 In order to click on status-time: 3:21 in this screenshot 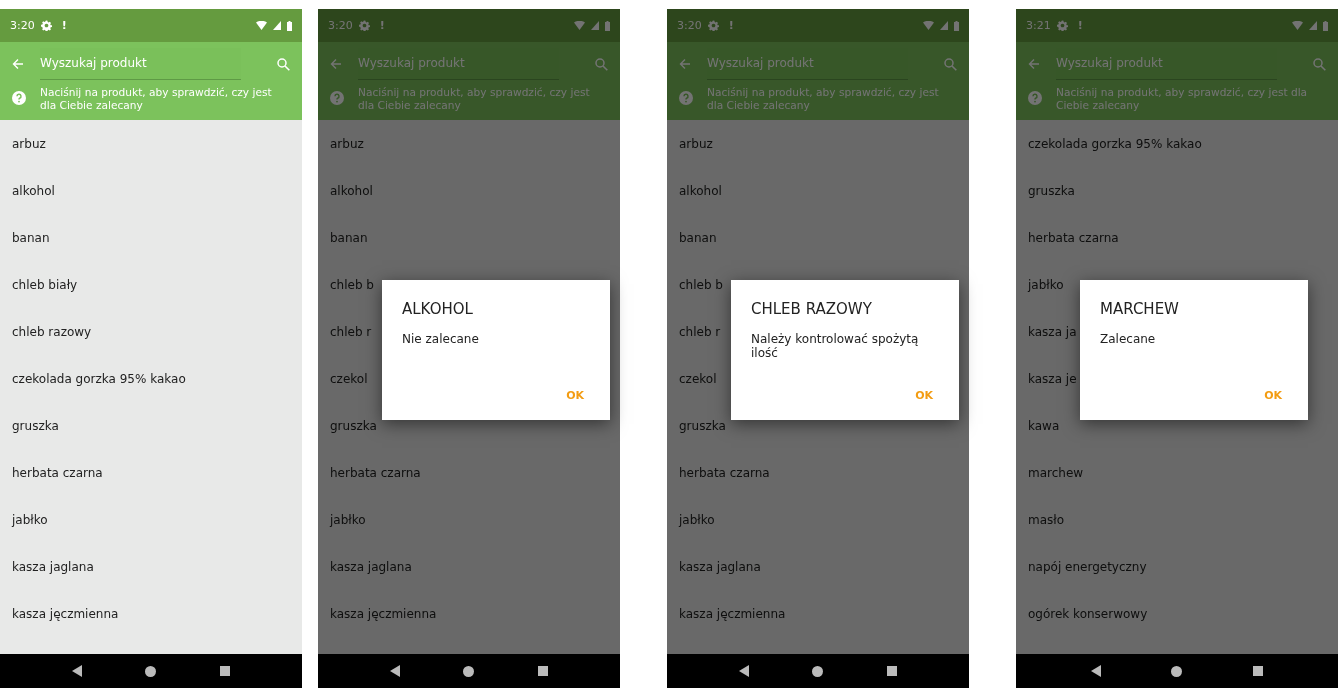, I will do `click(1038, 25)`.